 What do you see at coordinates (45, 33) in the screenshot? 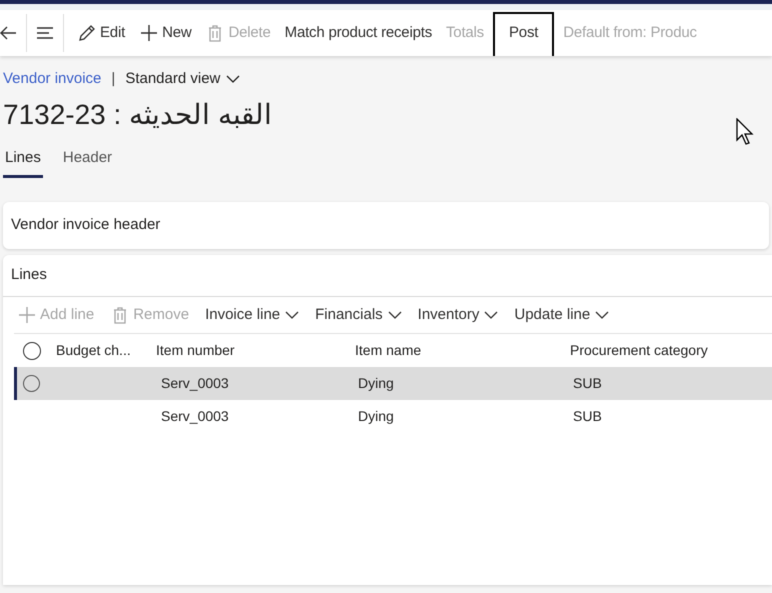
I see `menu-button` at bounding box center [45, 33].